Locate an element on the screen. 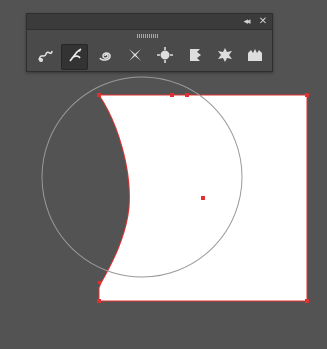 The image size is (327, 349). pucker-icon is located at coordinates (135, 57).